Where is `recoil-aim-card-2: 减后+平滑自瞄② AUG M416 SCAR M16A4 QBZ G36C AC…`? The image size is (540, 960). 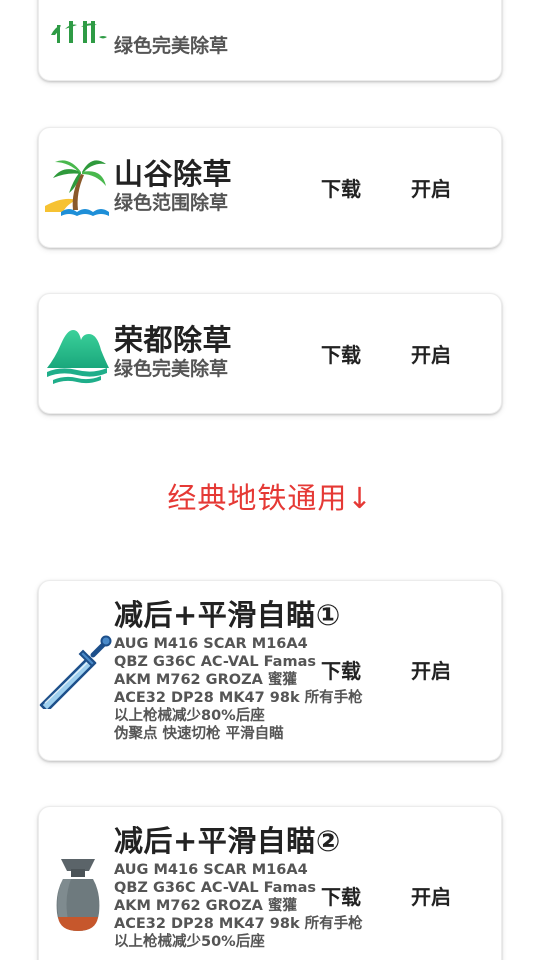 recoil-aim-card-2: 减后+平滑自瞄② AUG M416 SCAR M16A4 QBZ G36C AC… is located at coordinates (270, 883).